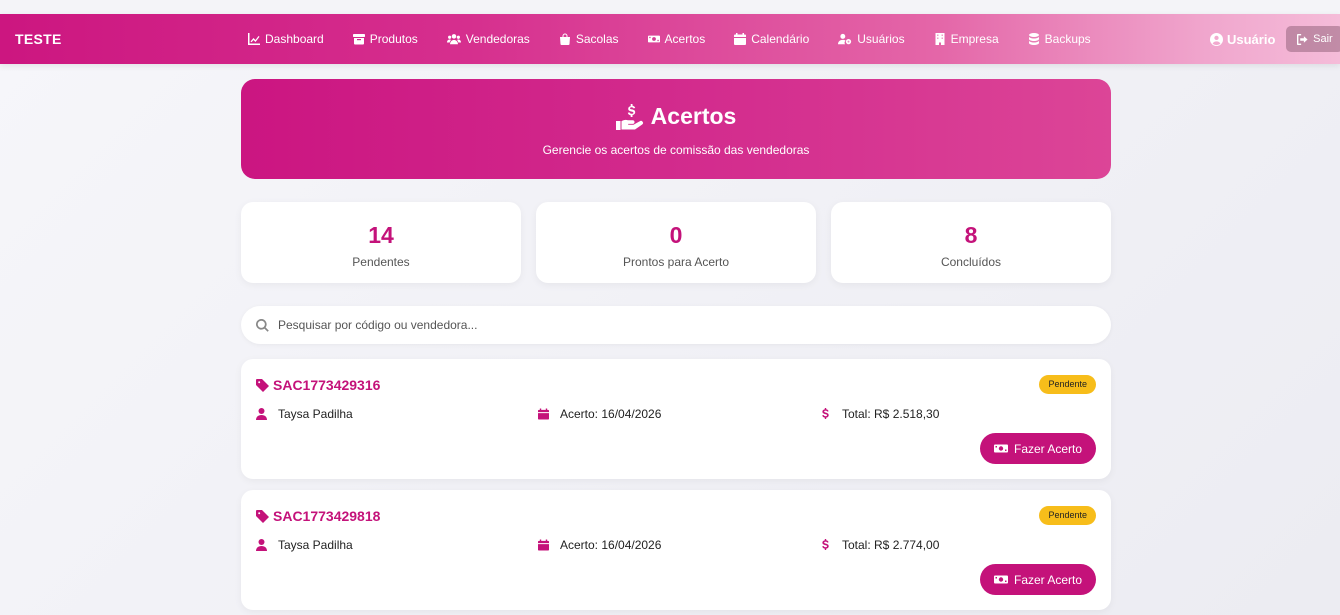 This screenshot has width=1340, height=615. I want to click on acerto-code: SAC1773429316, so click(327, 385).